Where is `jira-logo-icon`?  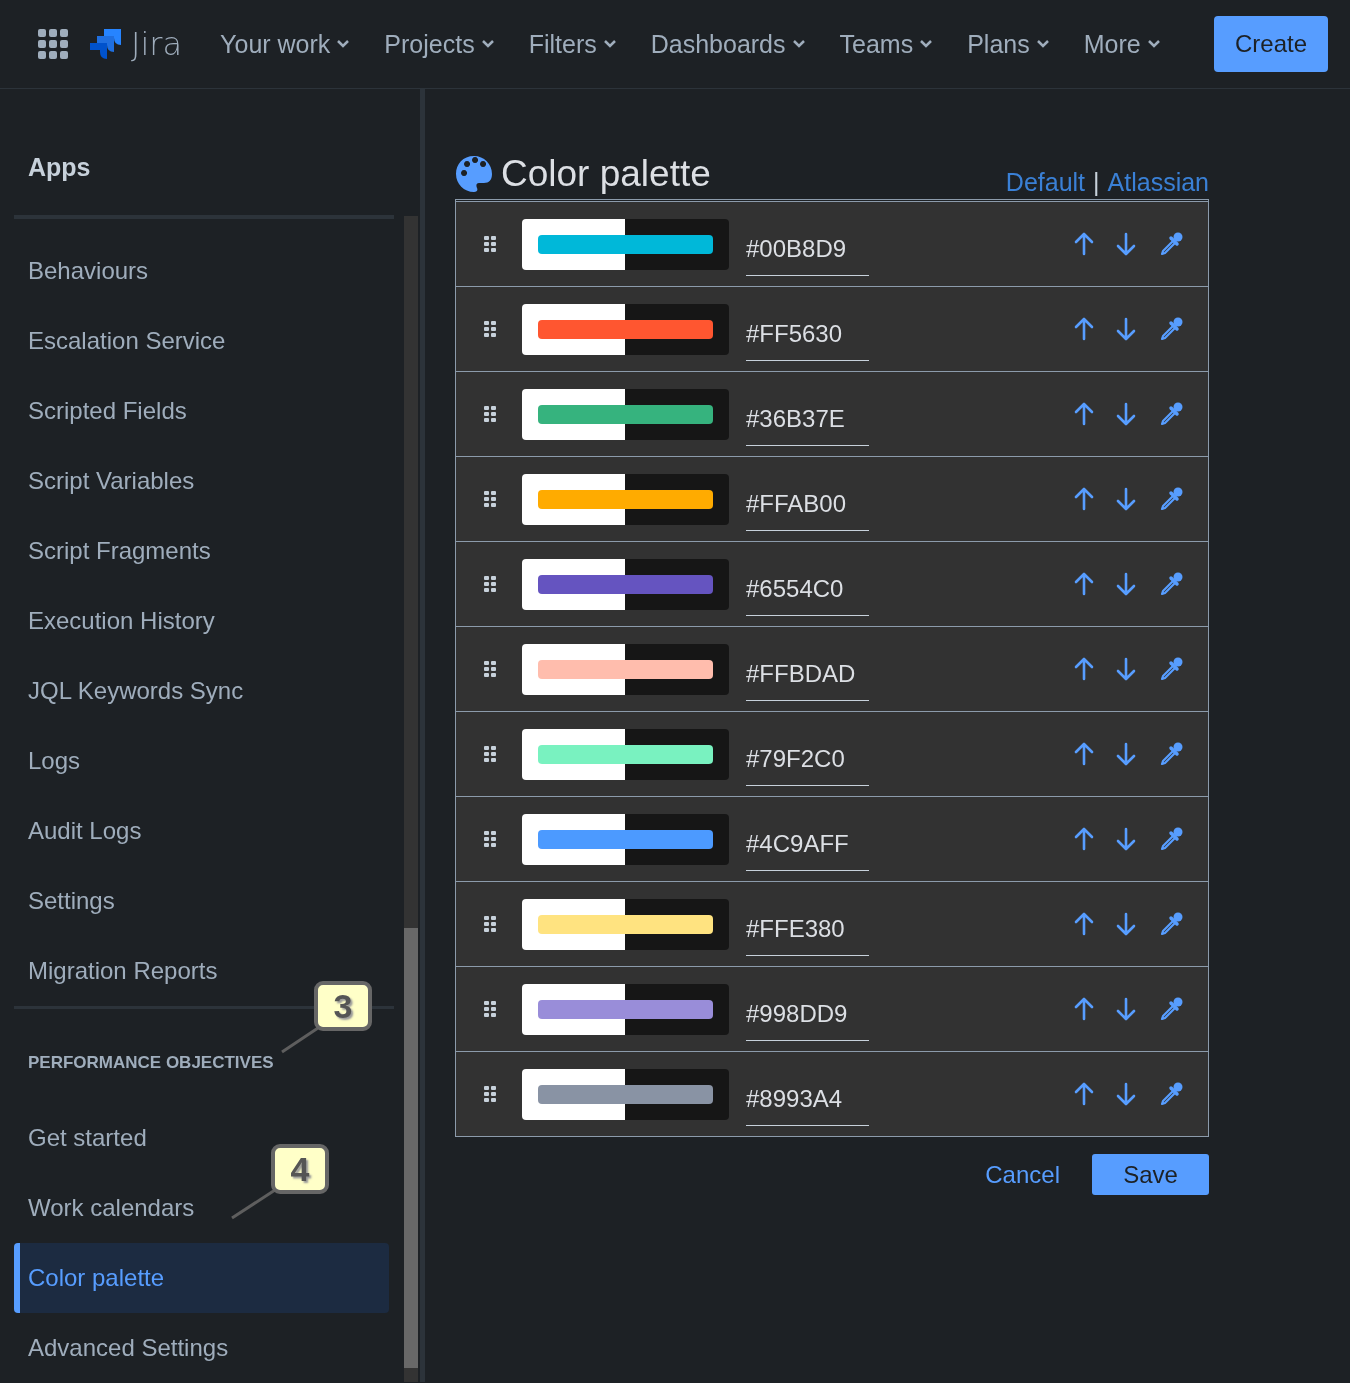 jira-logo-icon is located at coordinates (106, 44).